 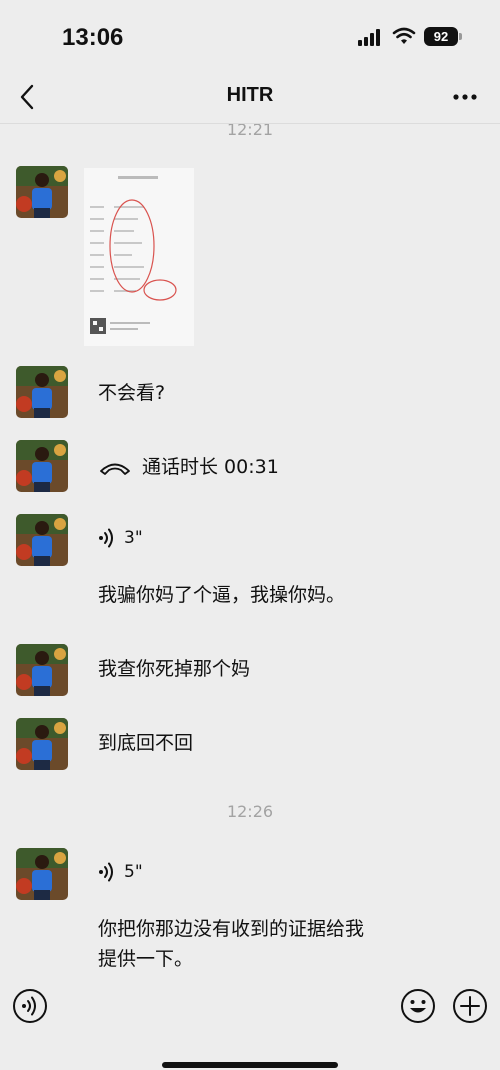 I want to click on voice-input-icon, so click(x=30, y=1006).